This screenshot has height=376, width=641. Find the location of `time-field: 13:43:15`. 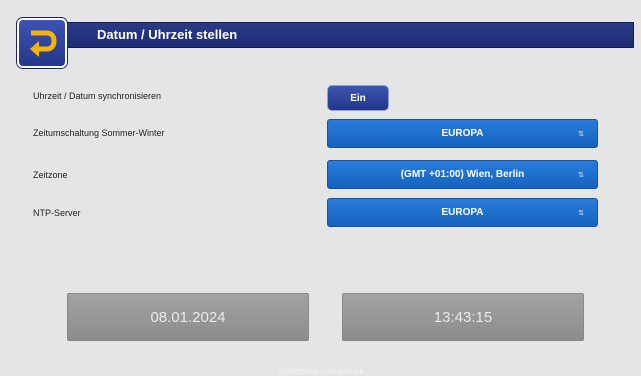

time-field: 13:43:15 is located at coordinates (463, 317).